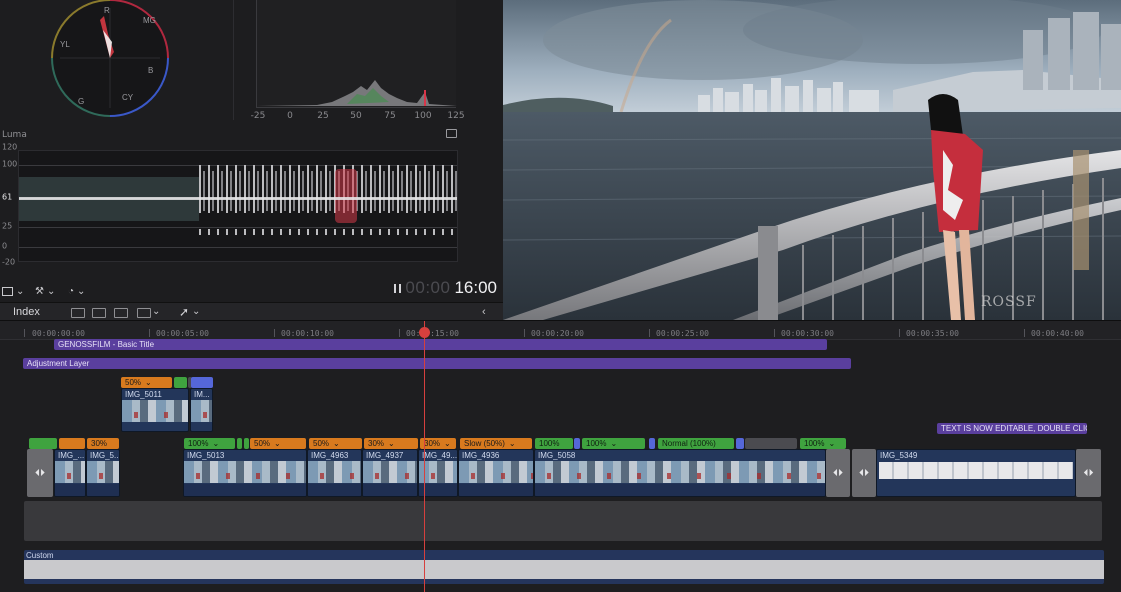  I want to click on waveform-scale-25: 25, so click(7, 226).